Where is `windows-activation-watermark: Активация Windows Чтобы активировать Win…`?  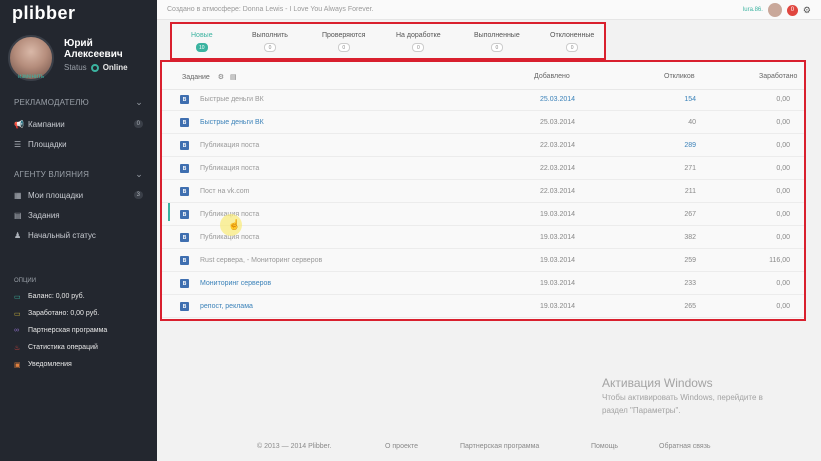 windows-activation-watermark: Активация Windows Чтобы активировать Win… is located at coordinates (682, 396).